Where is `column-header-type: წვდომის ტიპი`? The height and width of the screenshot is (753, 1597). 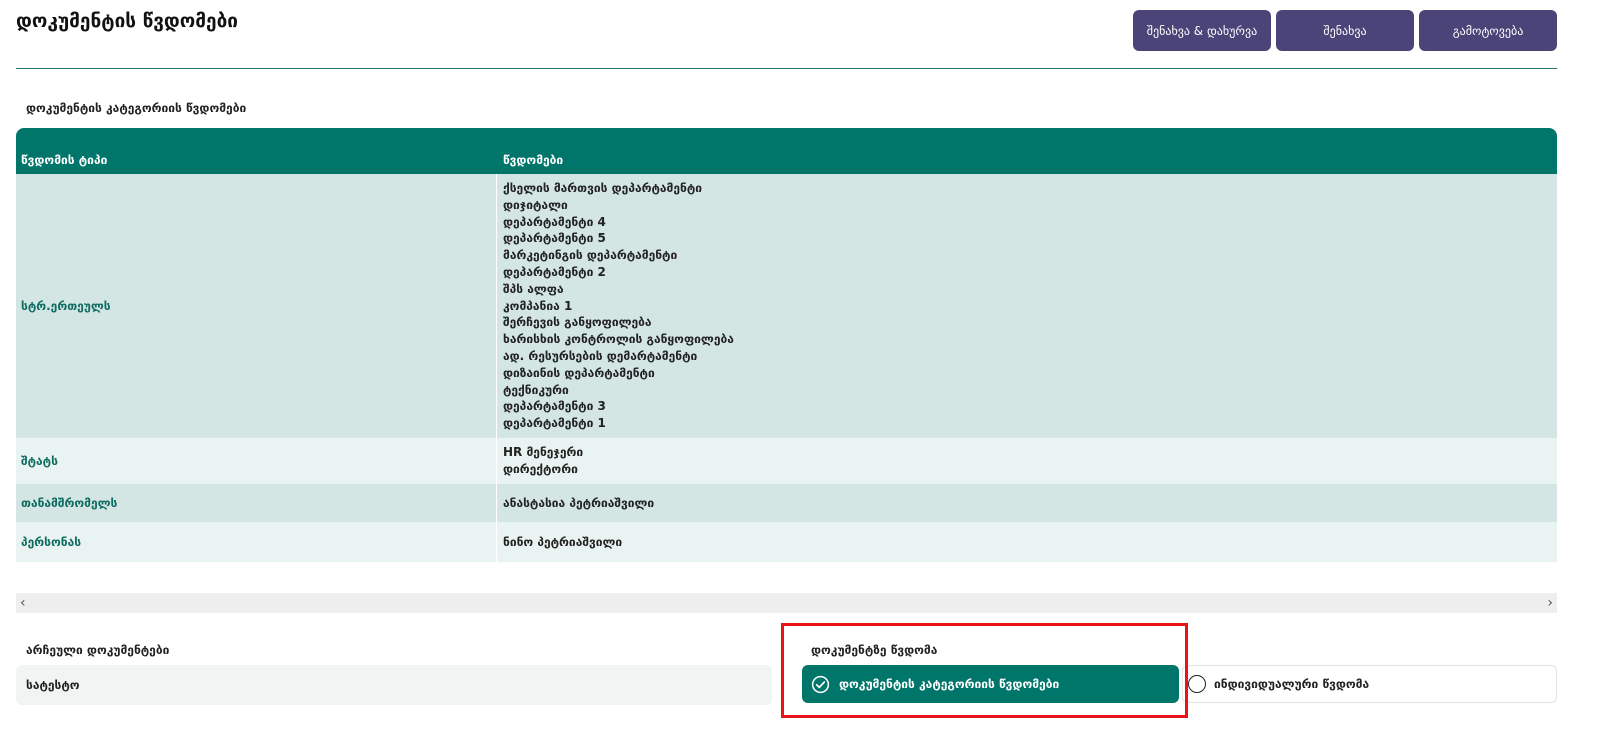
column-header-type: წვდომის ტიპი is located at coordinates (64, 160).